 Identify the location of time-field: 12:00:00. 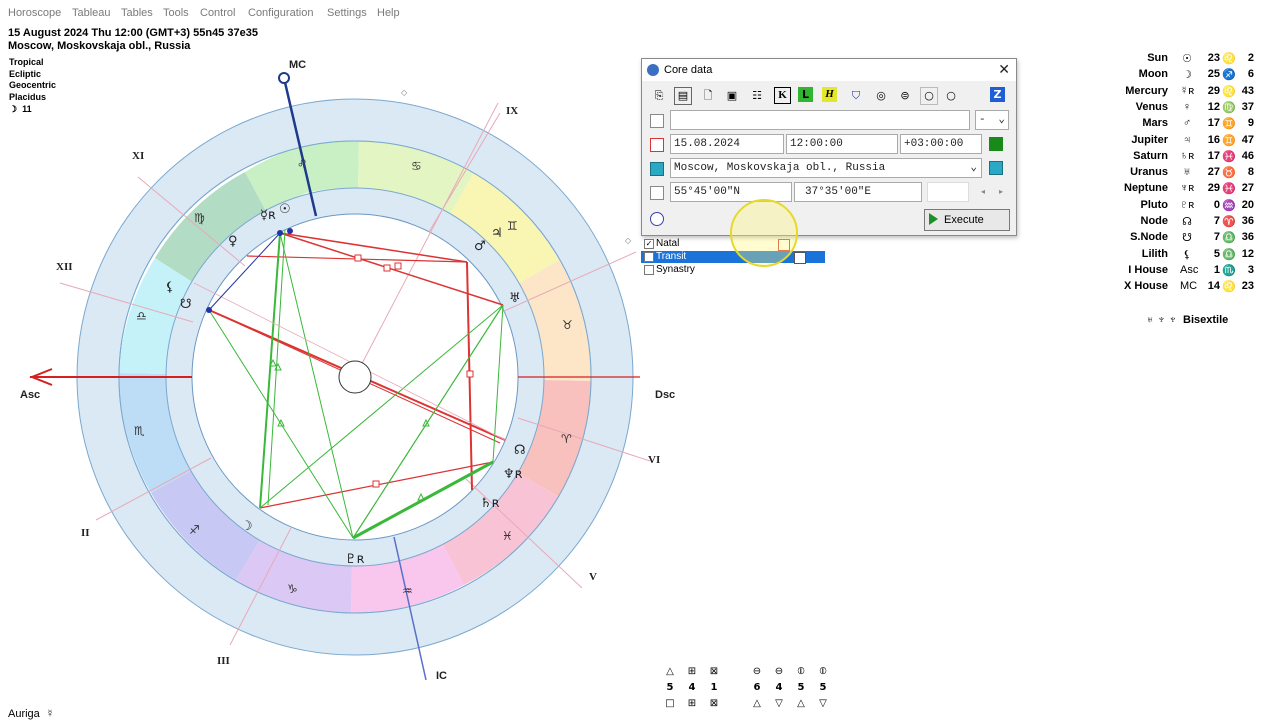
(842, 144).